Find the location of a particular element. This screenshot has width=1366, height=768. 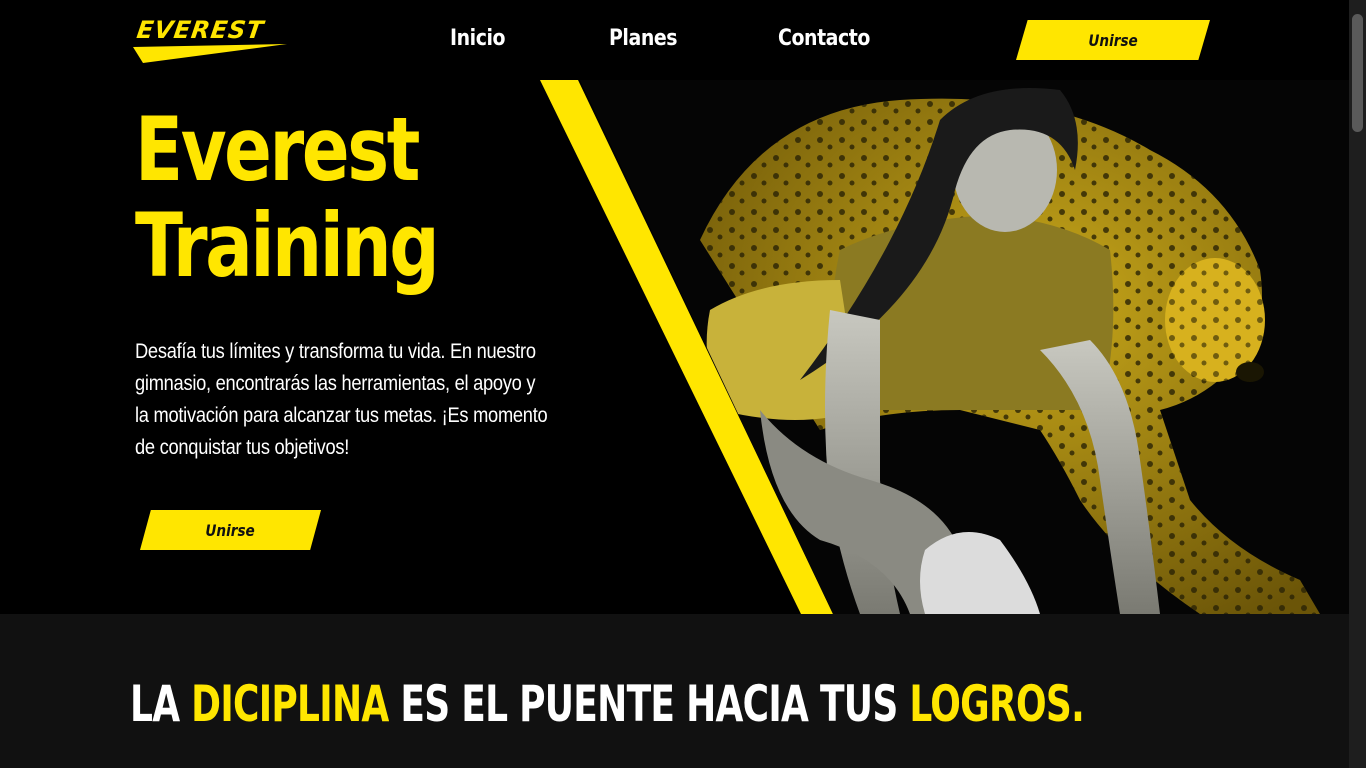

nav-link-inicio: Inicio is located at coordinates (478, 38).